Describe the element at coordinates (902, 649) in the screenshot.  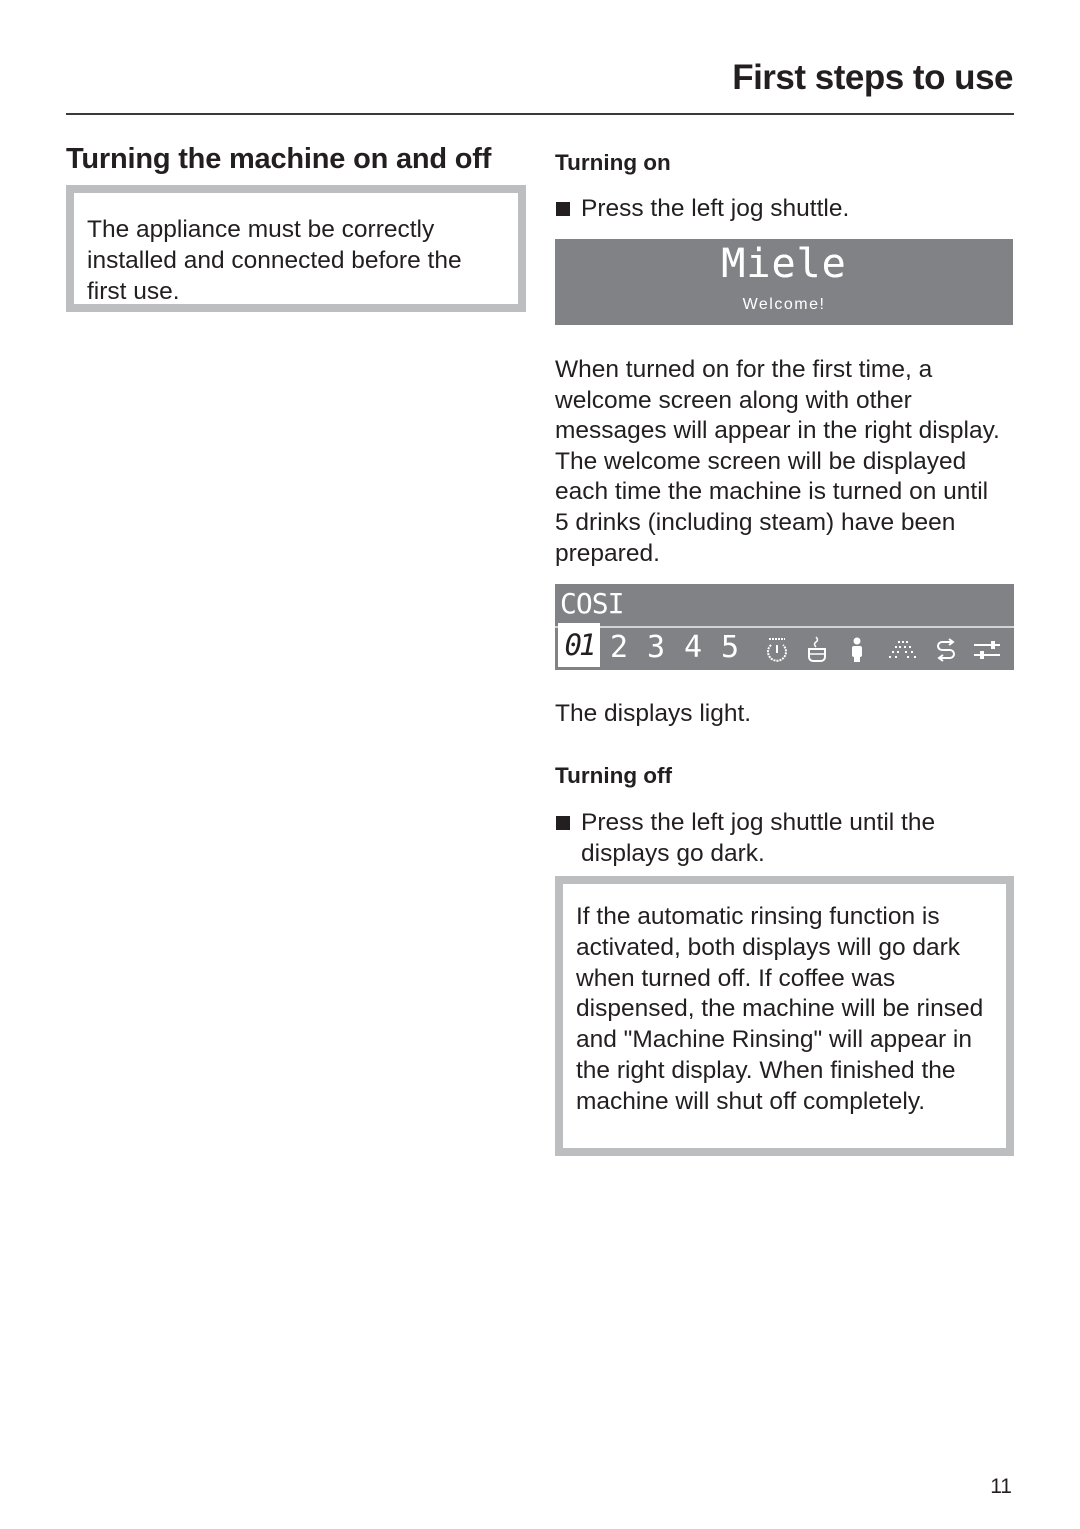
I see `spray-lighting-icon` at that location.